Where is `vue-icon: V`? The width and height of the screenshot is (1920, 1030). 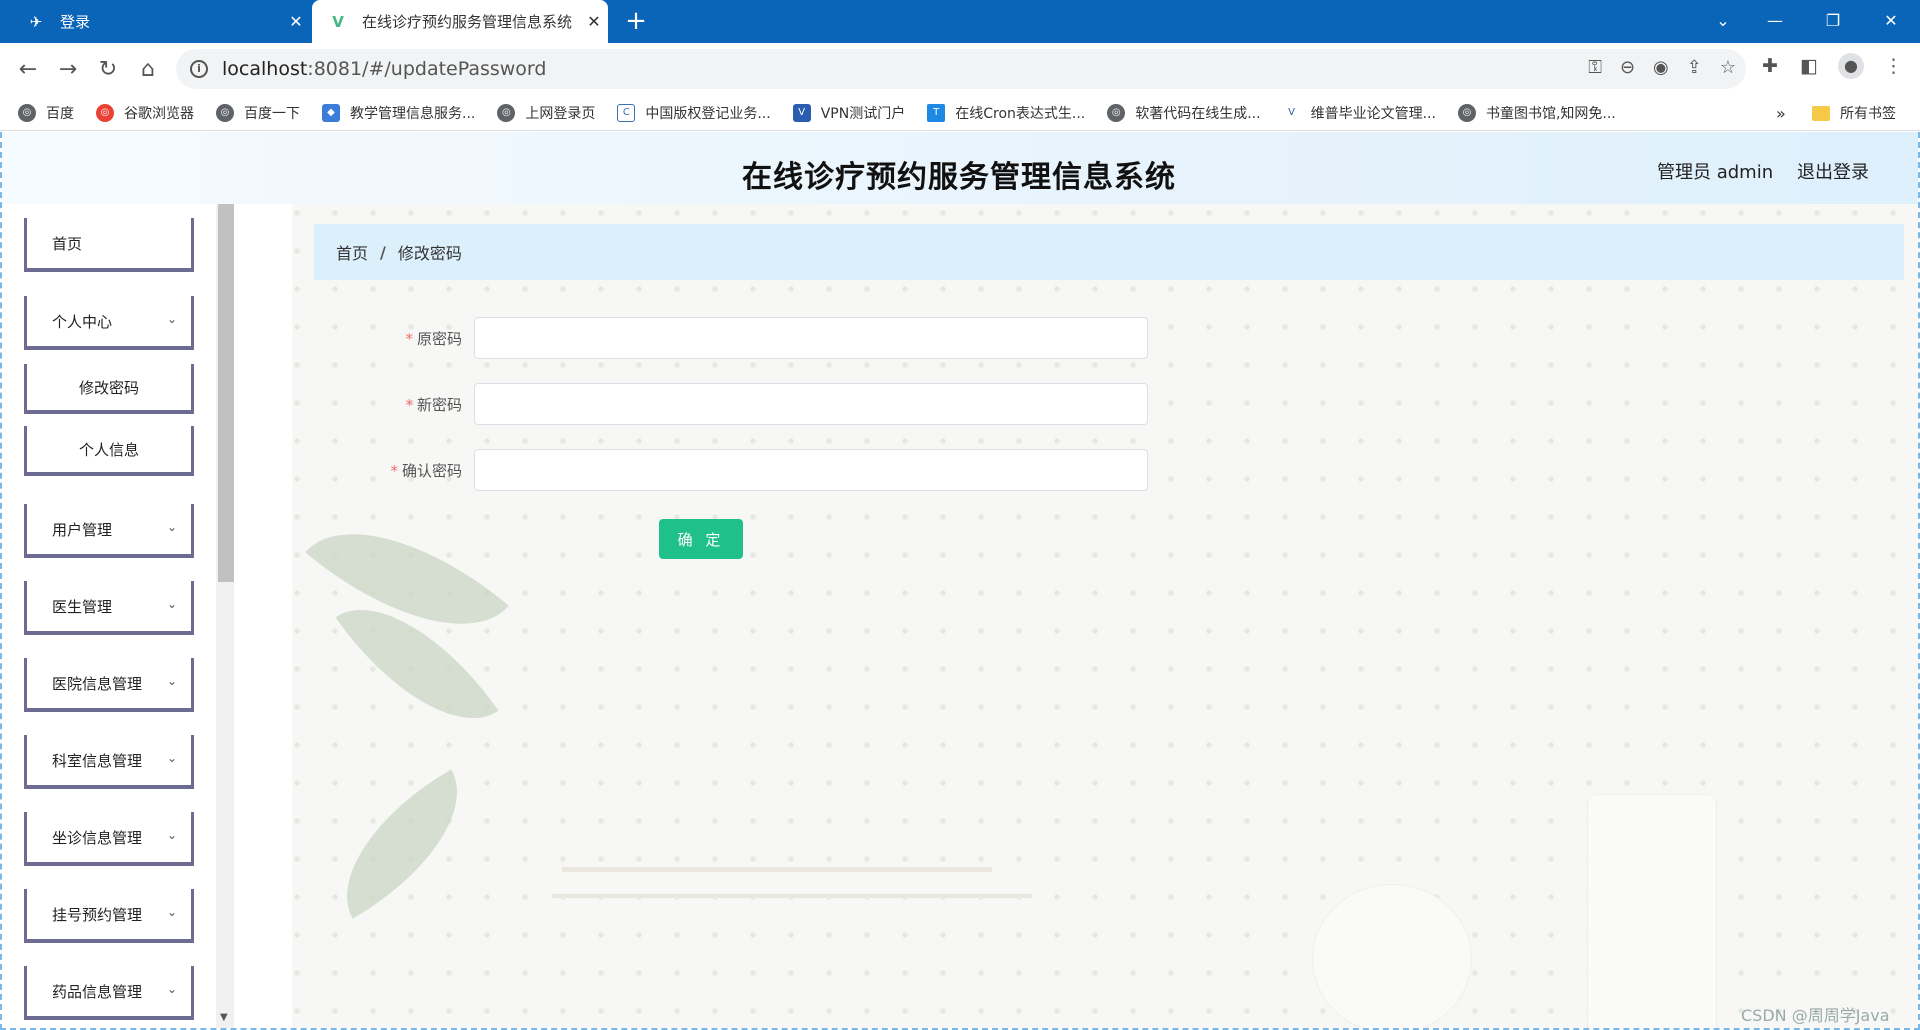 vue-icon: V is located at coordinates (338, 21).